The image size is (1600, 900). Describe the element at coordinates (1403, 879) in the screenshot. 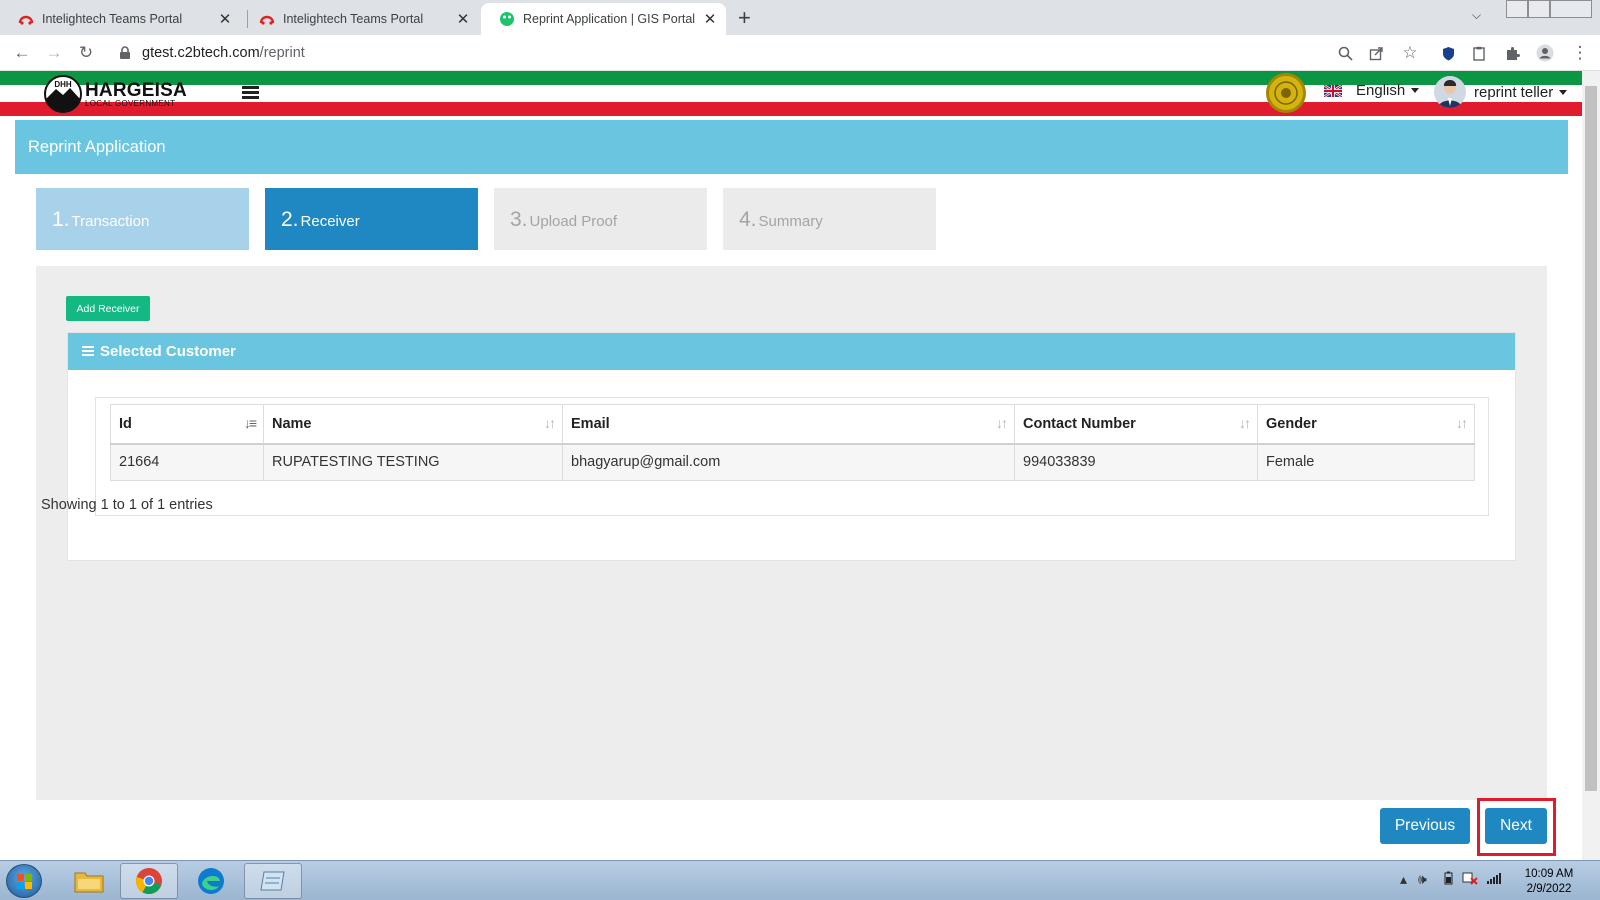

I see `show-hidden-icons-icon: ▴` at that location.